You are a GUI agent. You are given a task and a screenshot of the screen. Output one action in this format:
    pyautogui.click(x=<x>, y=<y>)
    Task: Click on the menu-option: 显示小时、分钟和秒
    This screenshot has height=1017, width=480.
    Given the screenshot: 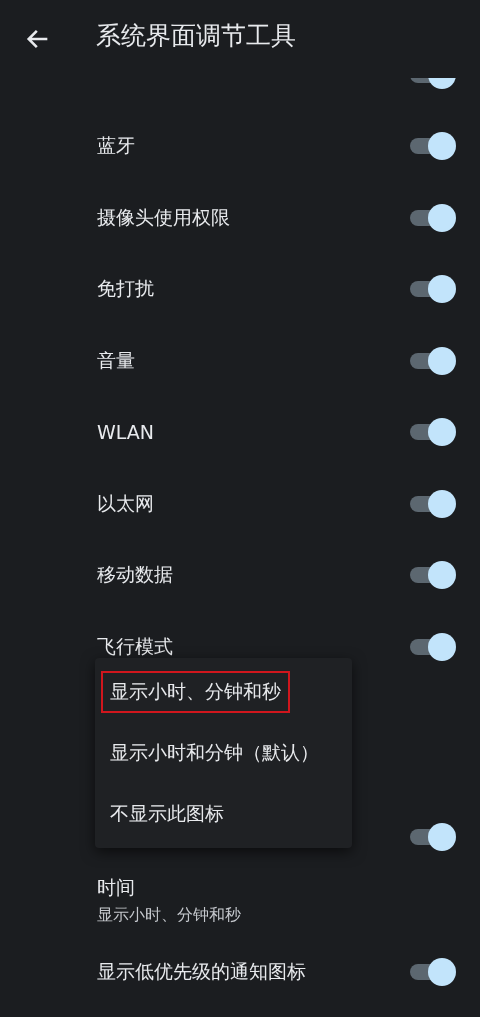 What is the action you would take?
    pyautogui.click(x=195, y=692)
    